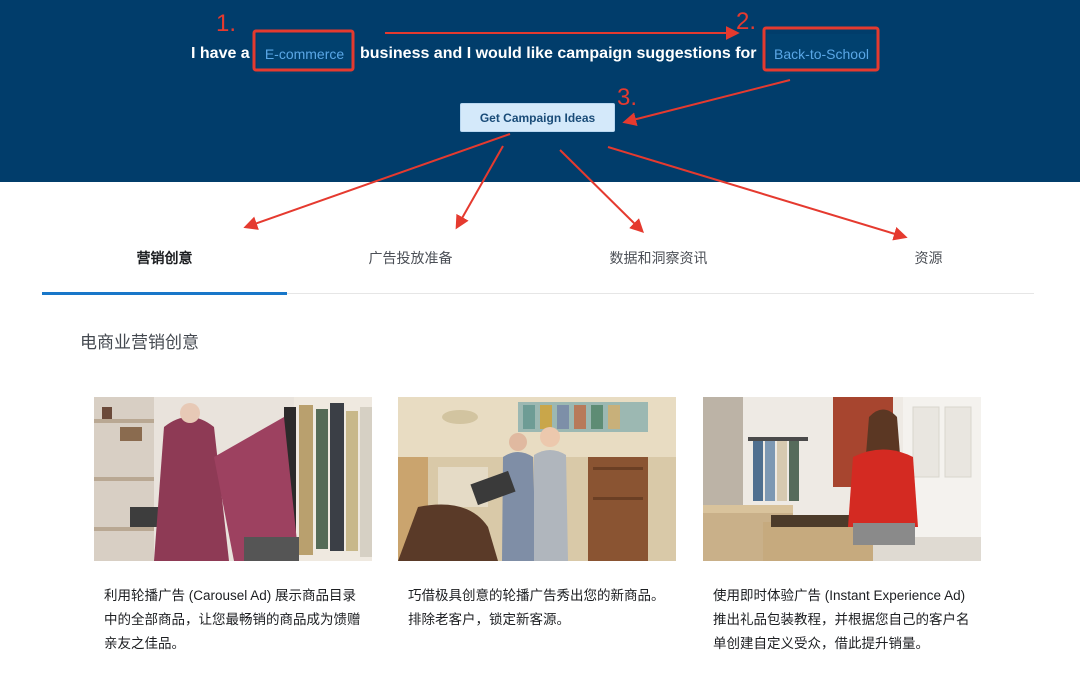  Describe the element at coordinates (928, 258) in the screenshot. I see `tab-label: 资源` at that location.